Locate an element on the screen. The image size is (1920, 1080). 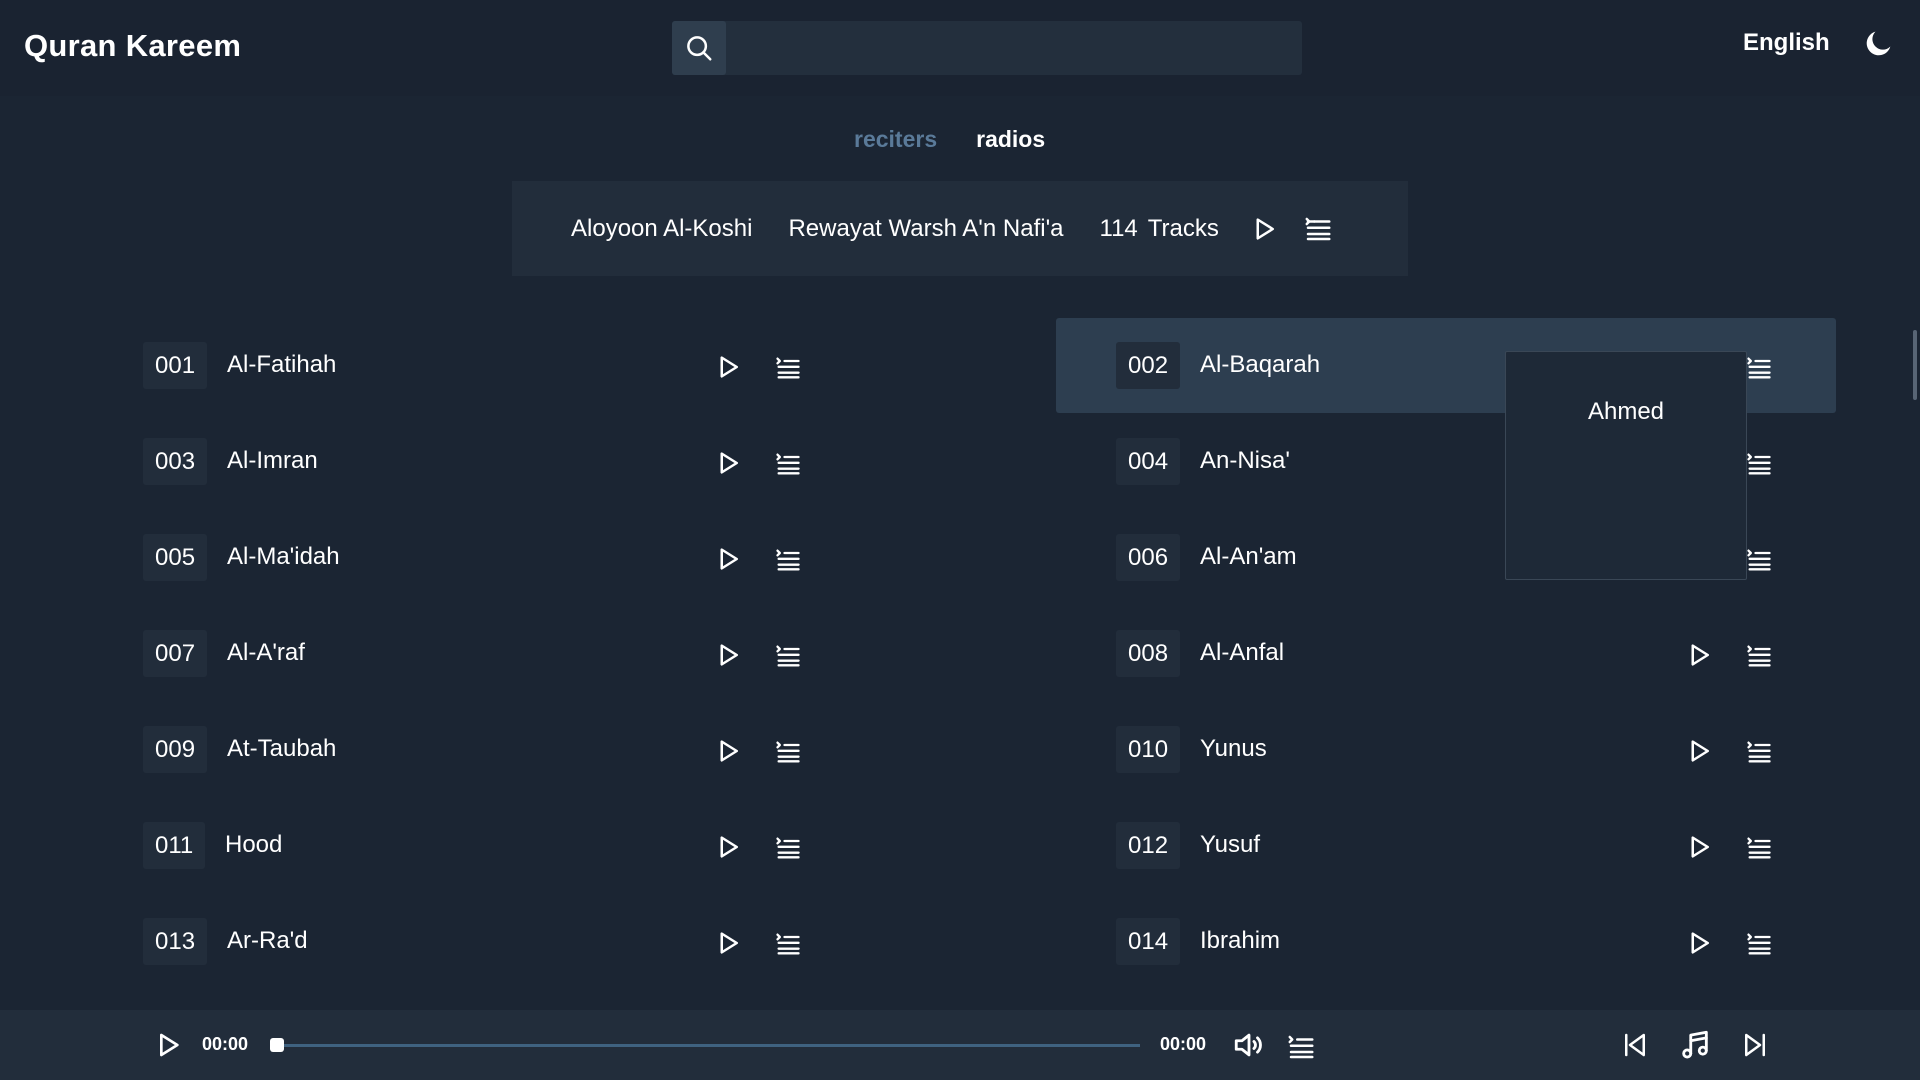
track-row: 009 At-Taubah is located at coordinates (533, 749).